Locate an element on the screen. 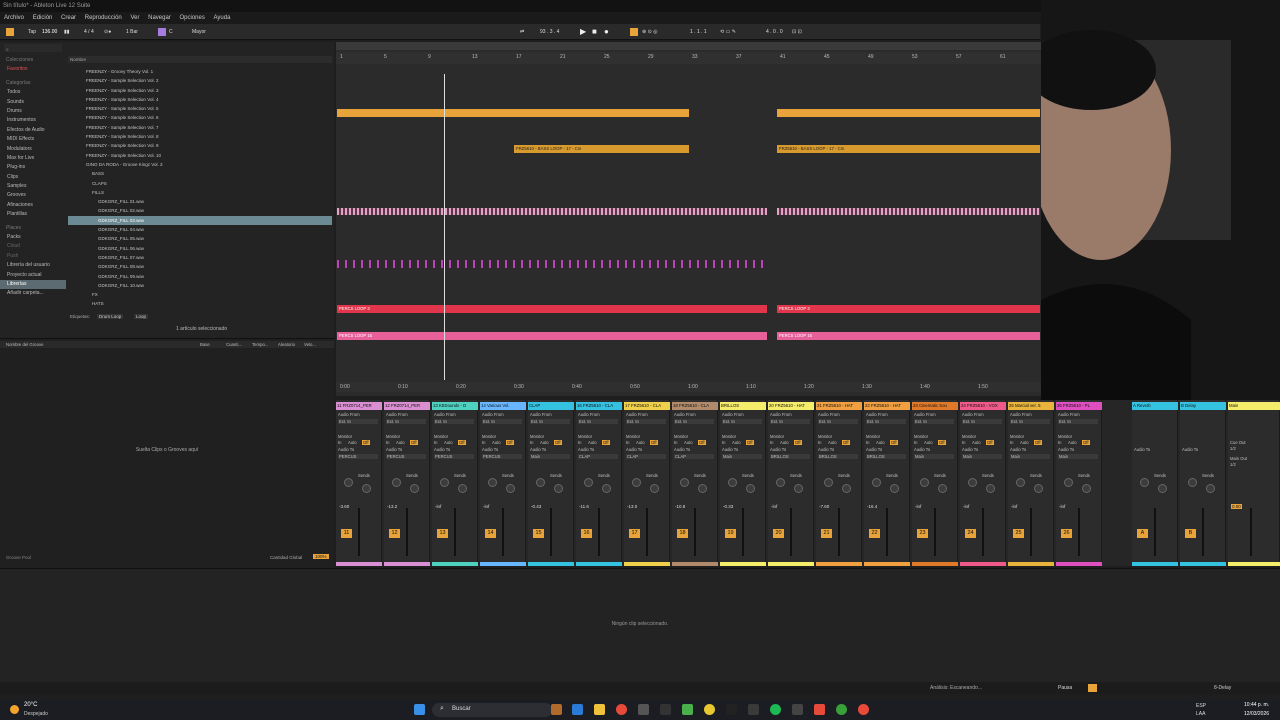 Image resolution: width=1280 pixels, height=720 pixels. menu-edicion: Edición is located at coordinates (43, 18).